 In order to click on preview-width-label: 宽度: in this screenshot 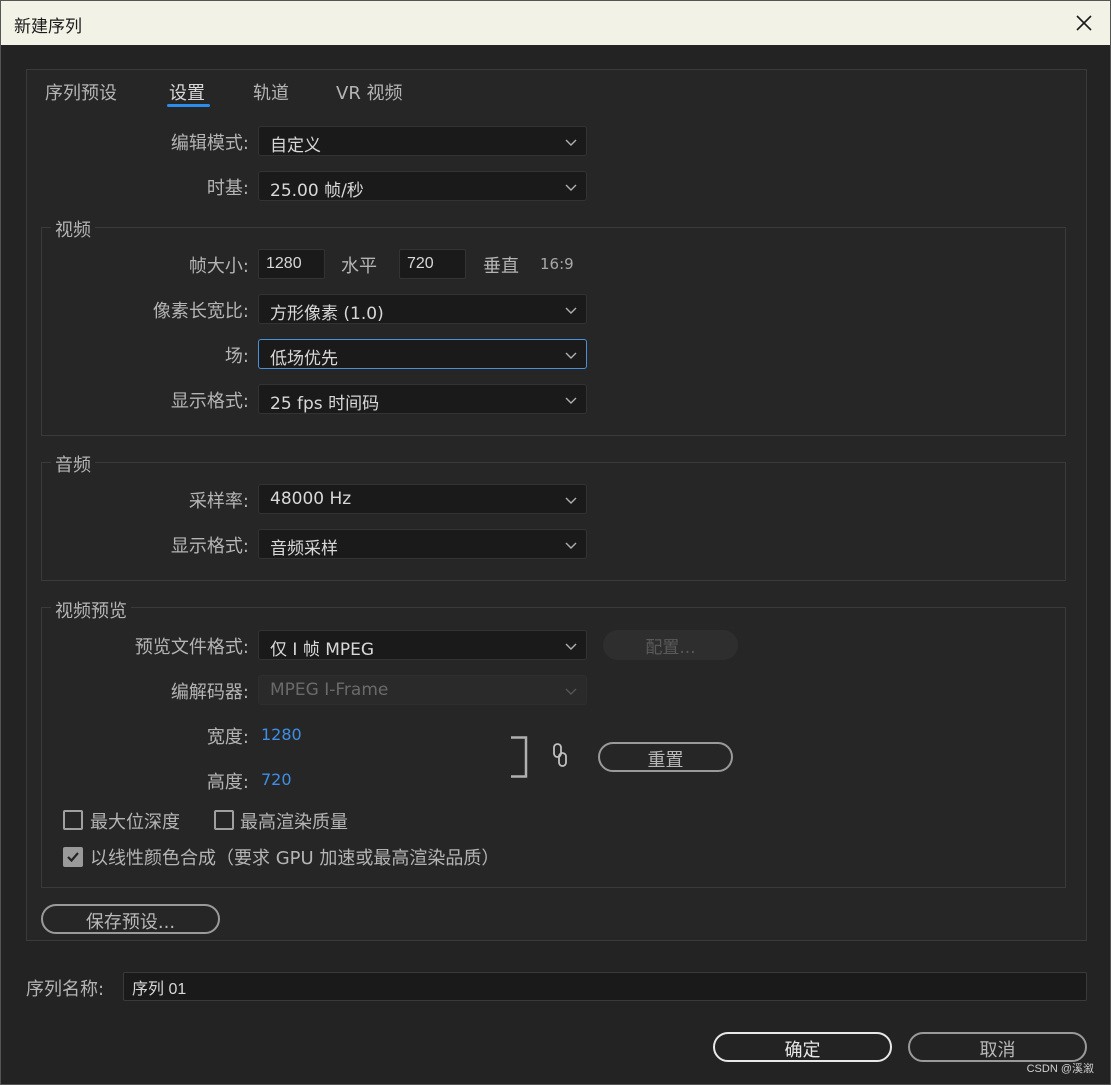, I will do `click(227, 737)`.